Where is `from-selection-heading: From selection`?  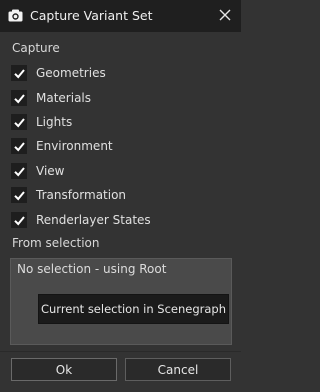
from-selection-heading: From selection is located at coordinates (56, 243).